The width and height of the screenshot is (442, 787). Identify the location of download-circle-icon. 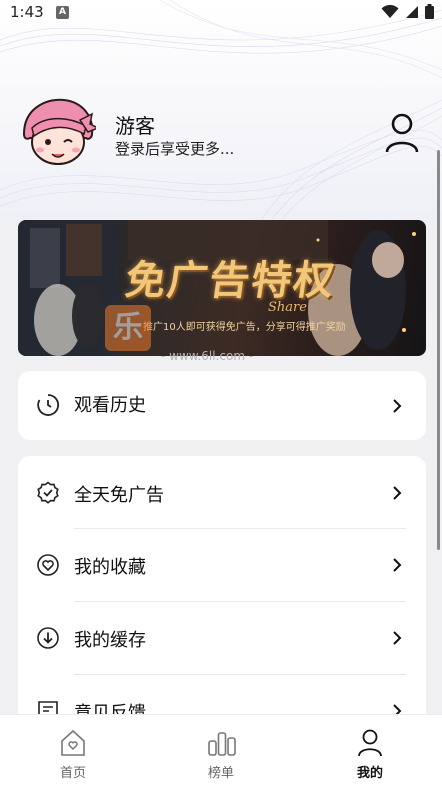
(48, 638).